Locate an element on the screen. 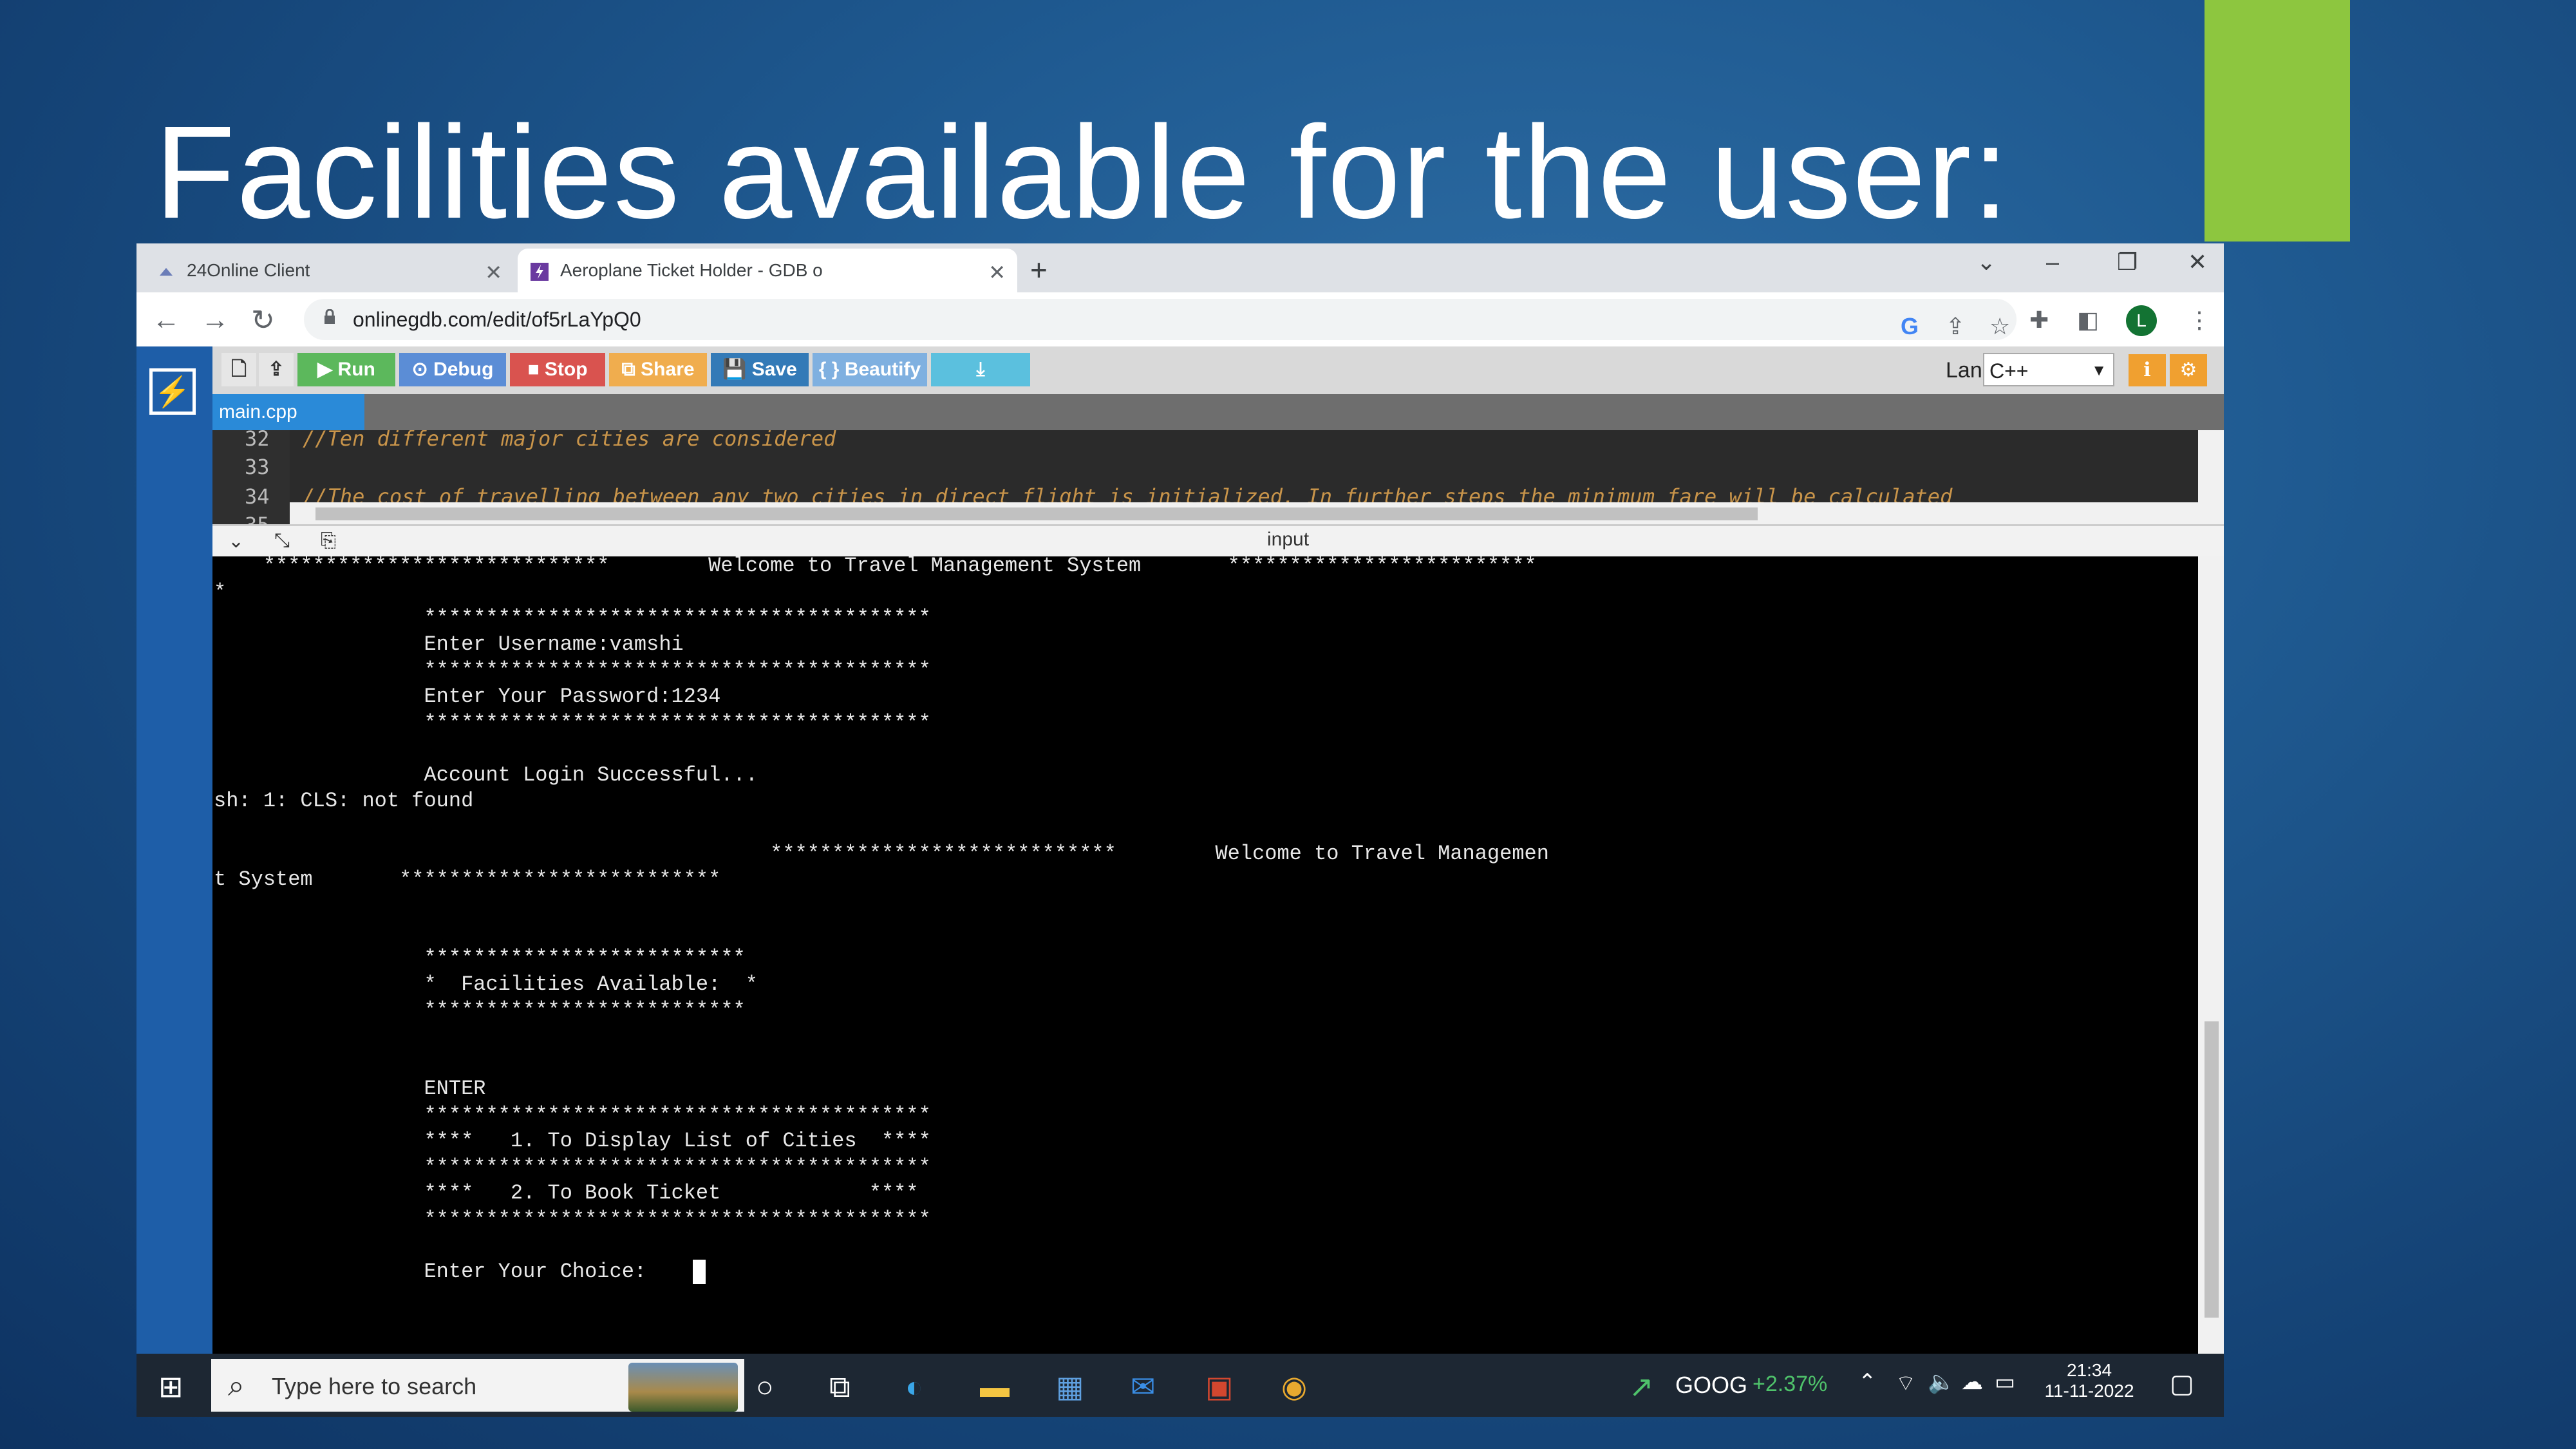 This screenshot has width=2576, height=1449. taskbar-clock: 21:34 11-11-2022 is located at coordinates (2089, 1380).